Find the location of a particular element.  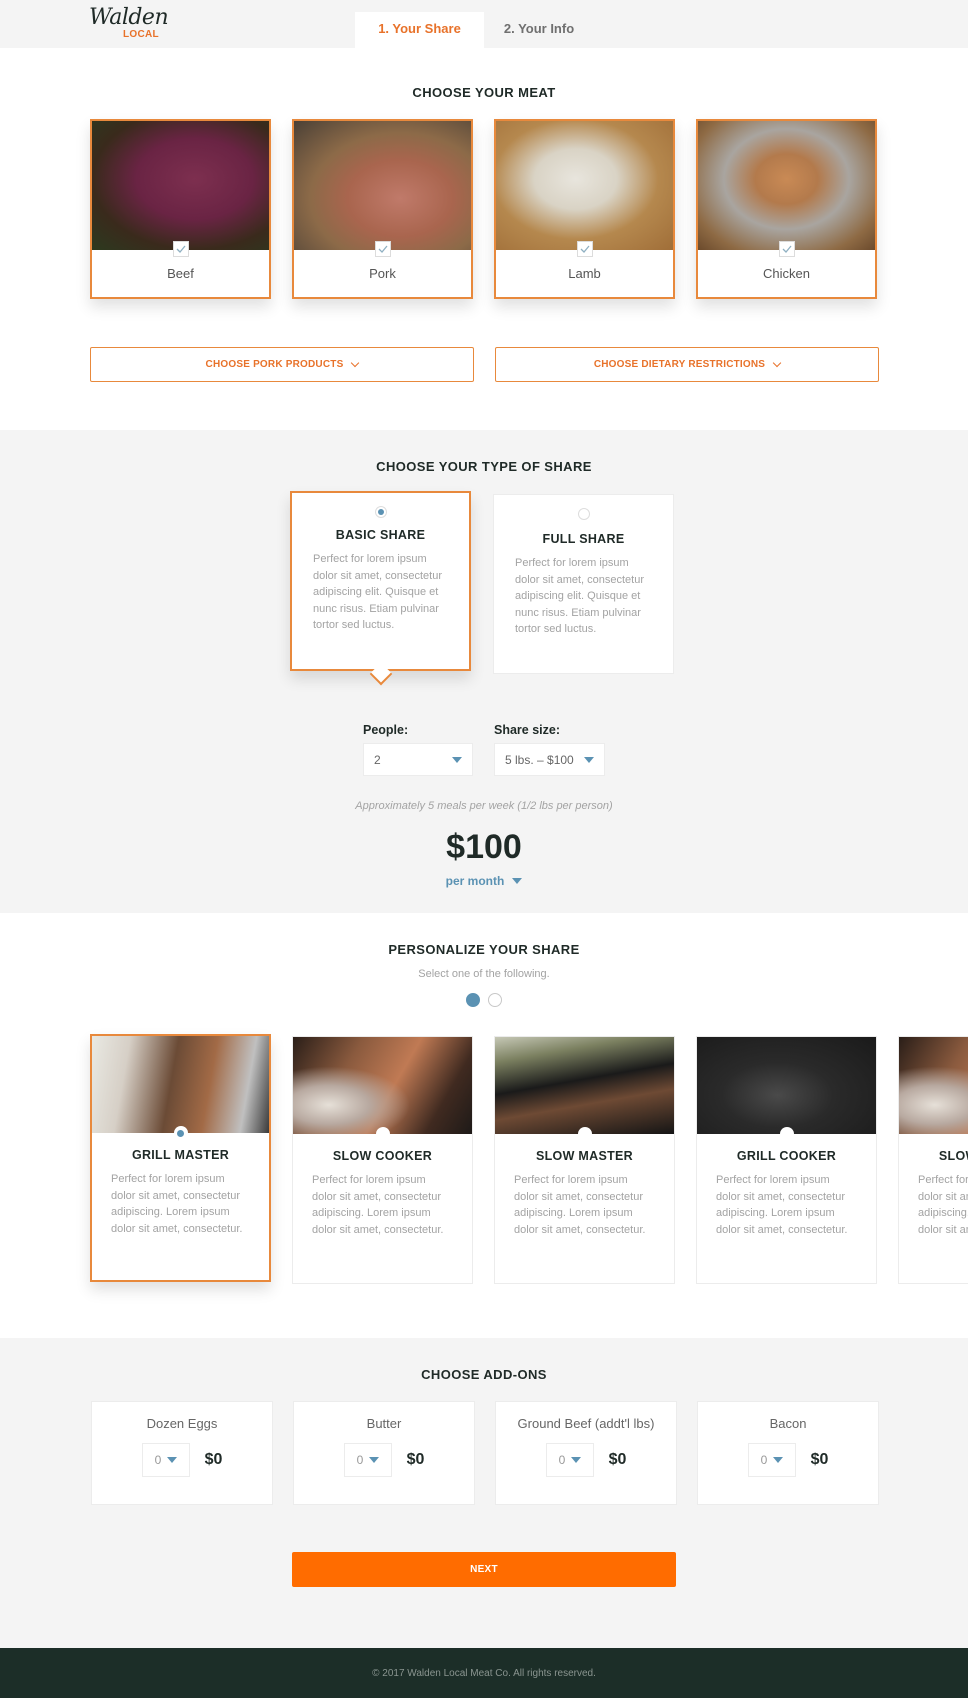

grill-cooker-image is located at coordinates (786, 1085).